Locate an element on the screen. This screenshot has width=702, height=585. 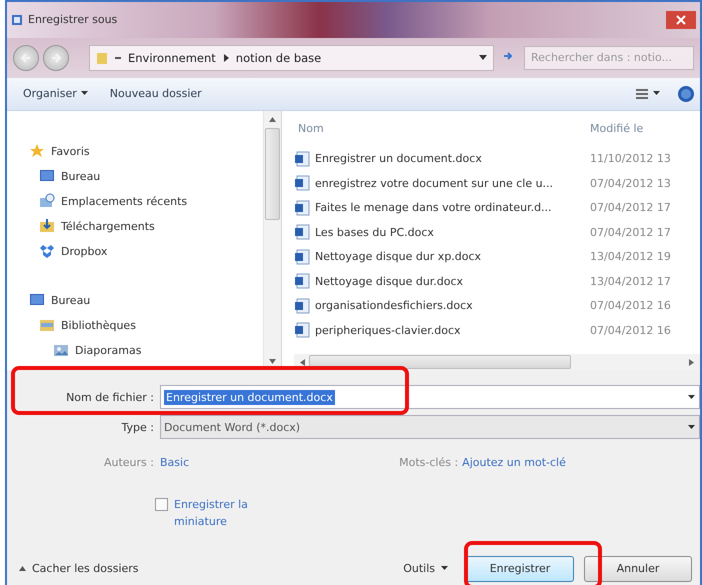
up-arrow-icon is located at coordinates (272, 119).